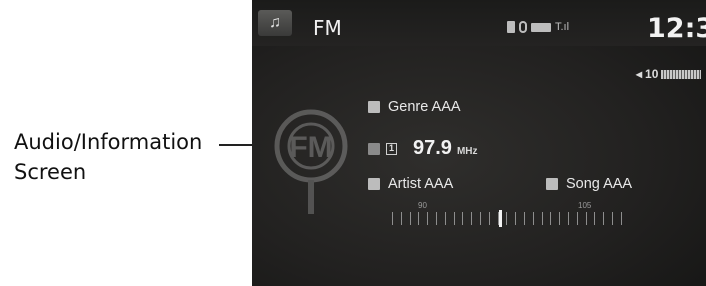 This screenshot has width=706, height=286. I want to click on frequency-row: 1 97.9 MHz, so click(423, 148).